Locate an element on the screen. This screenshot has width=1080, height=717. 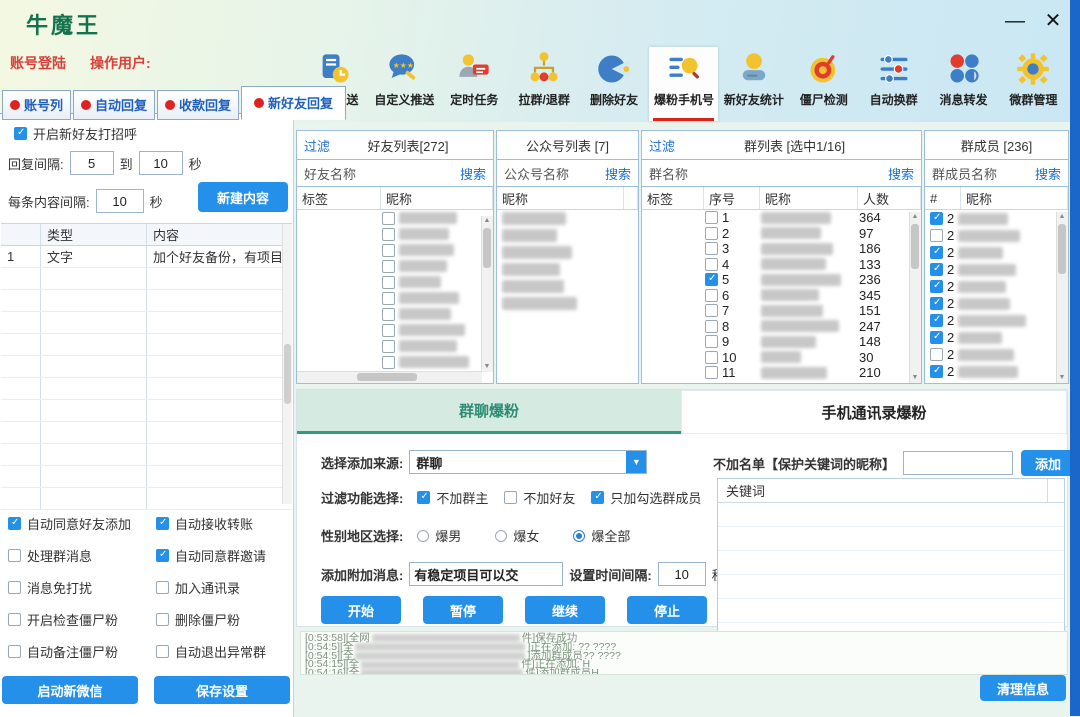
filter-option-1: 不加好友 is located at coordinates (539, 497).